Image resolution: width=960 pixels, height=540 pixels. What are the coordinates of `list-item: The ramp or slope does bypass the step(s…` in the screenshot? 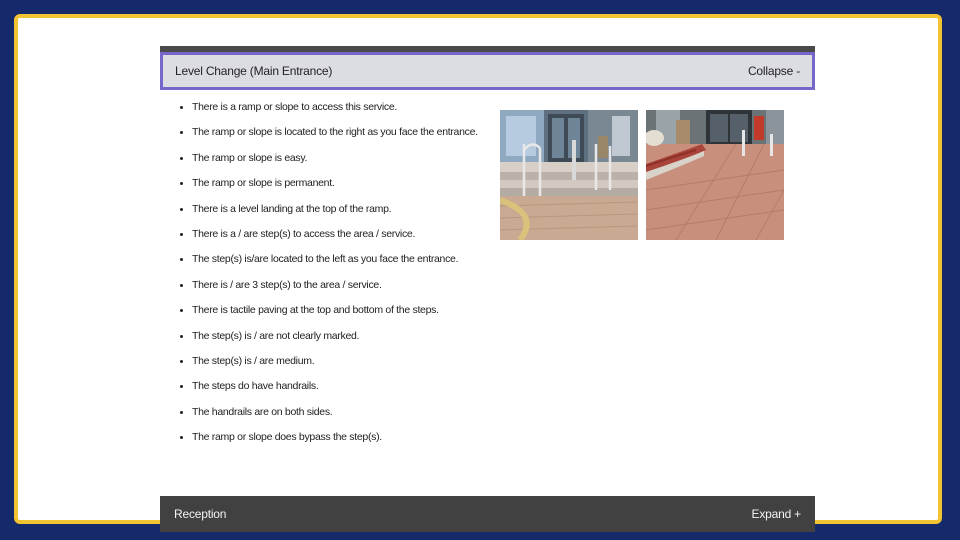 It's located at (328, 437).